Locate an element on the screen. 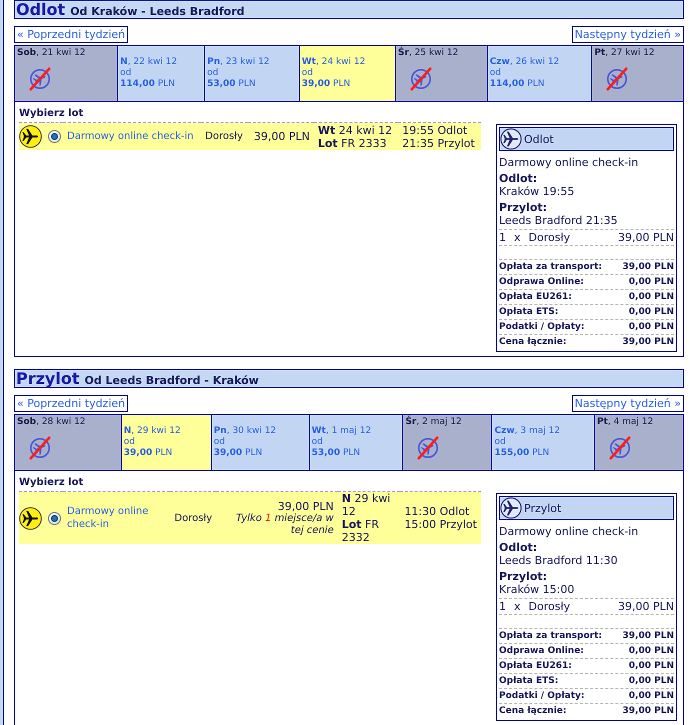  arrival-info: Kraków 15:00 is located at coordinates (537, 589).